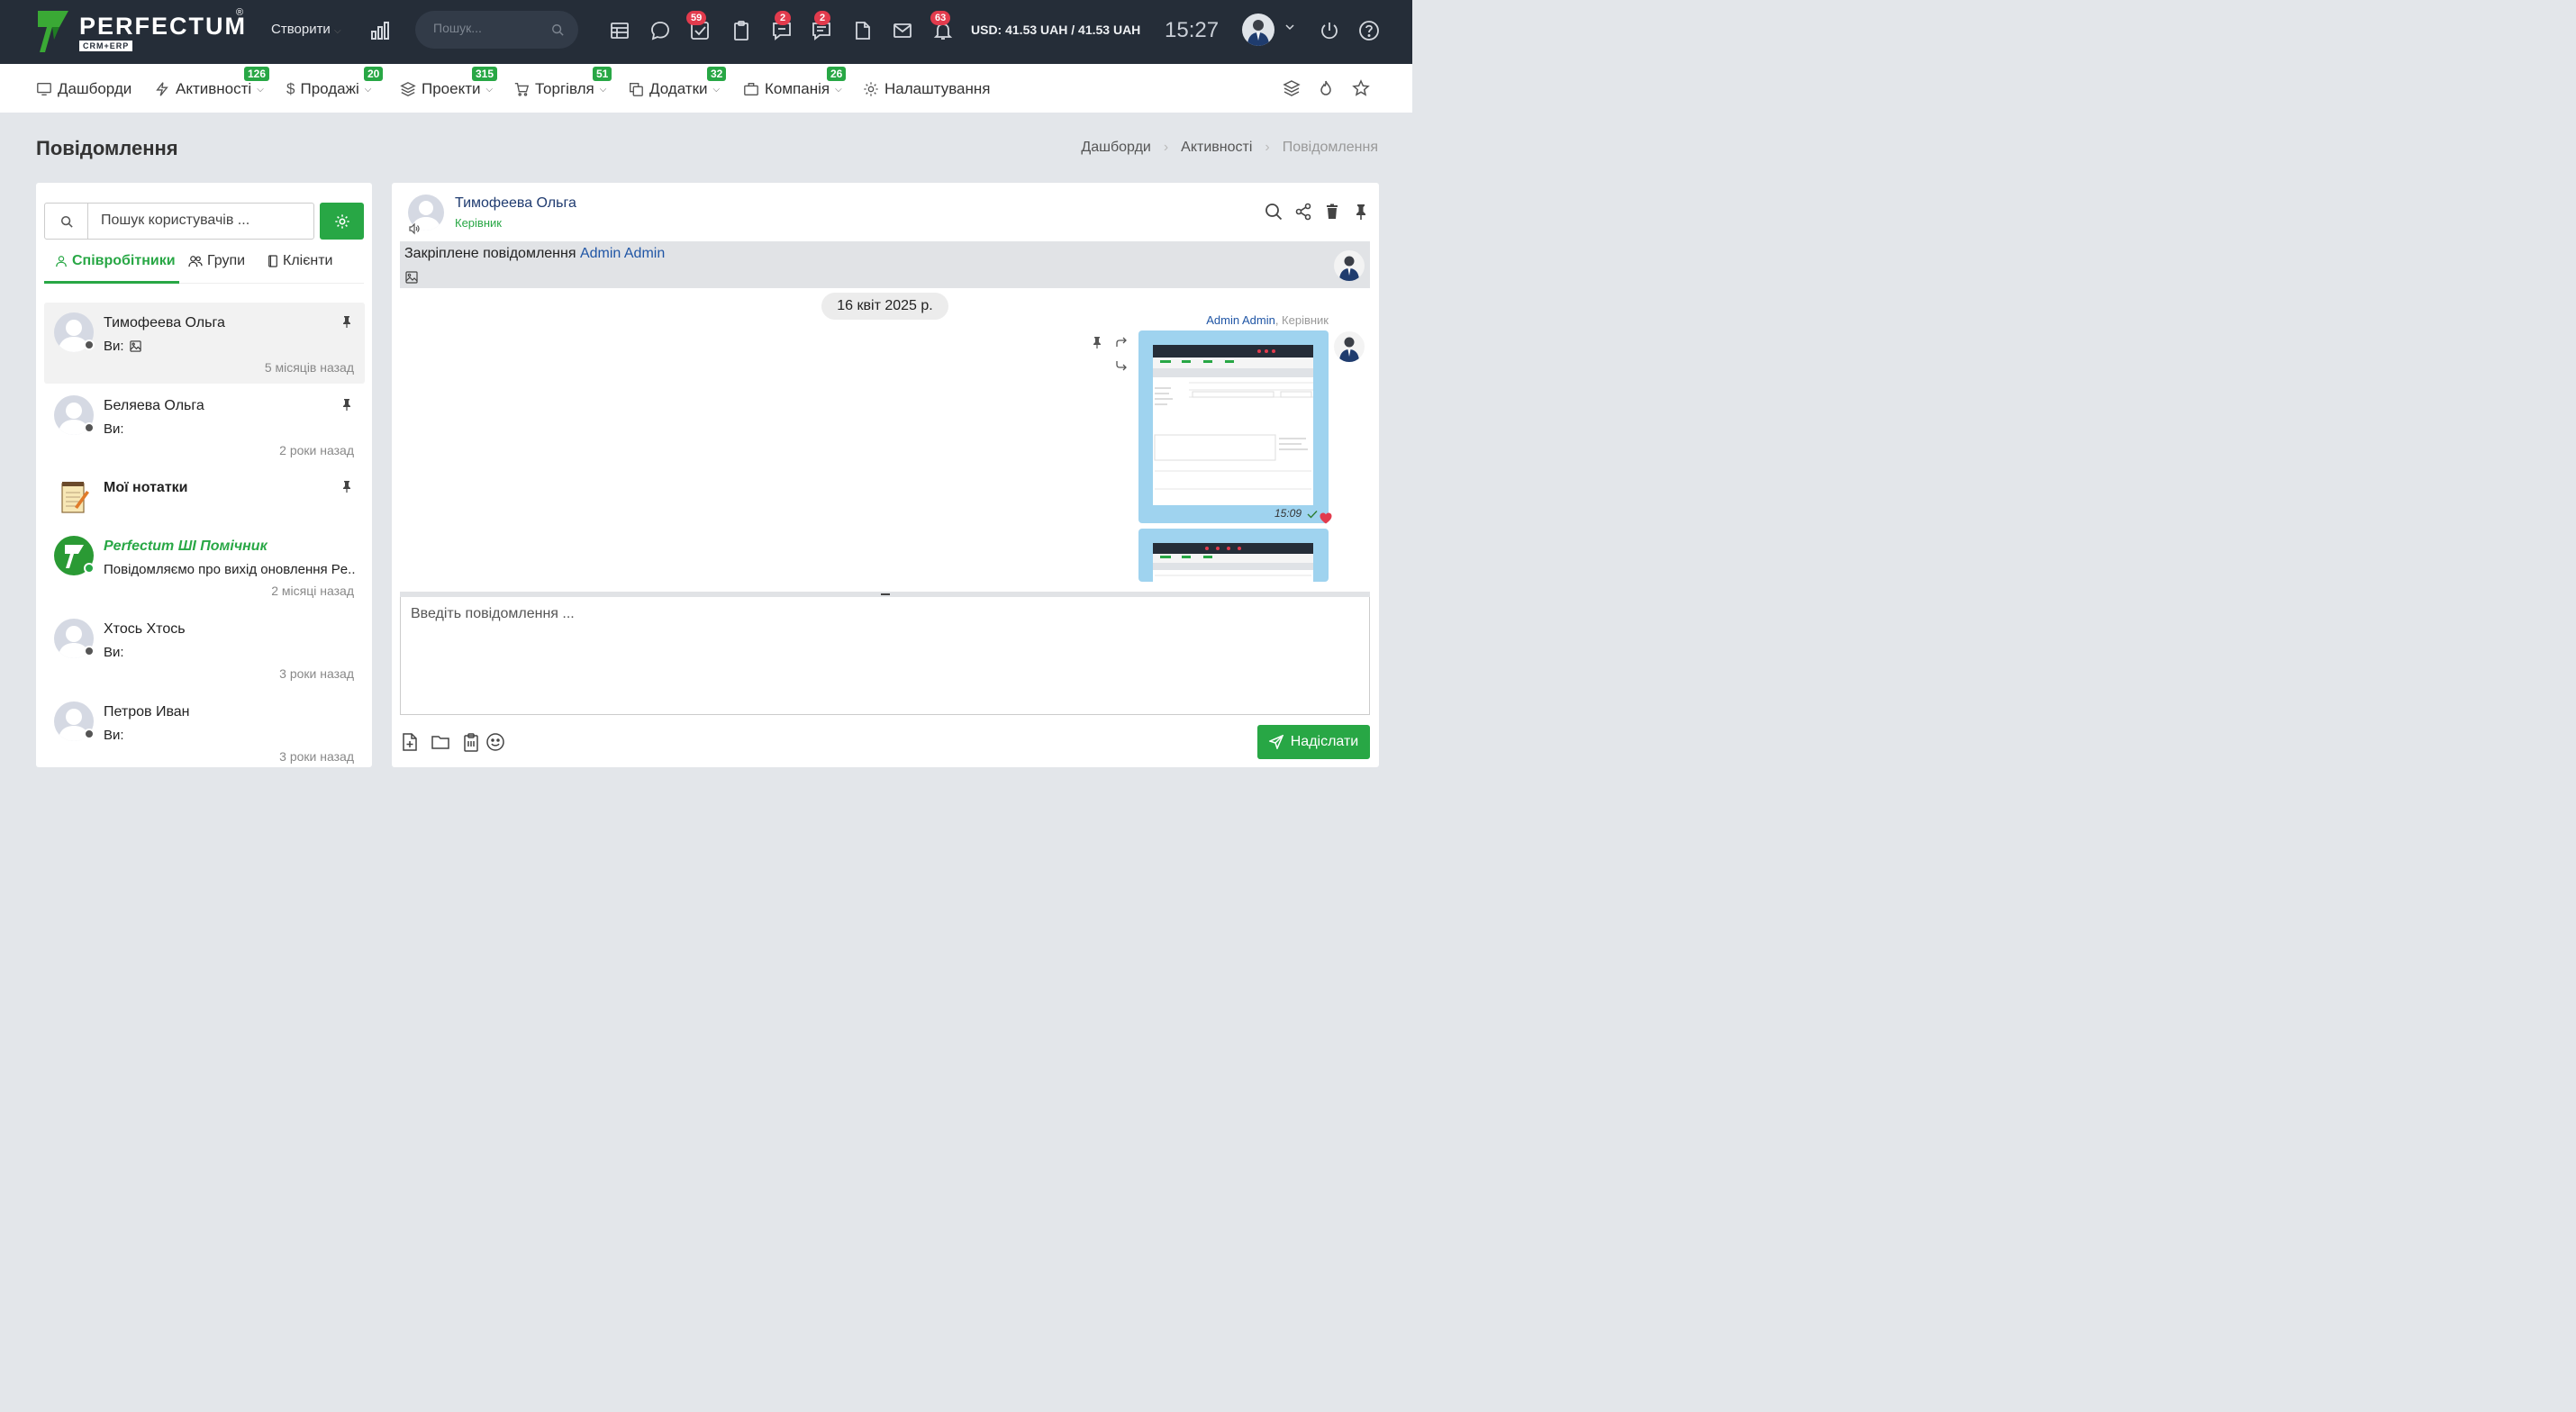  Describe the element at coordinates (661, 31) in the screenshot. I see `chat-bubble-icon` at that location.